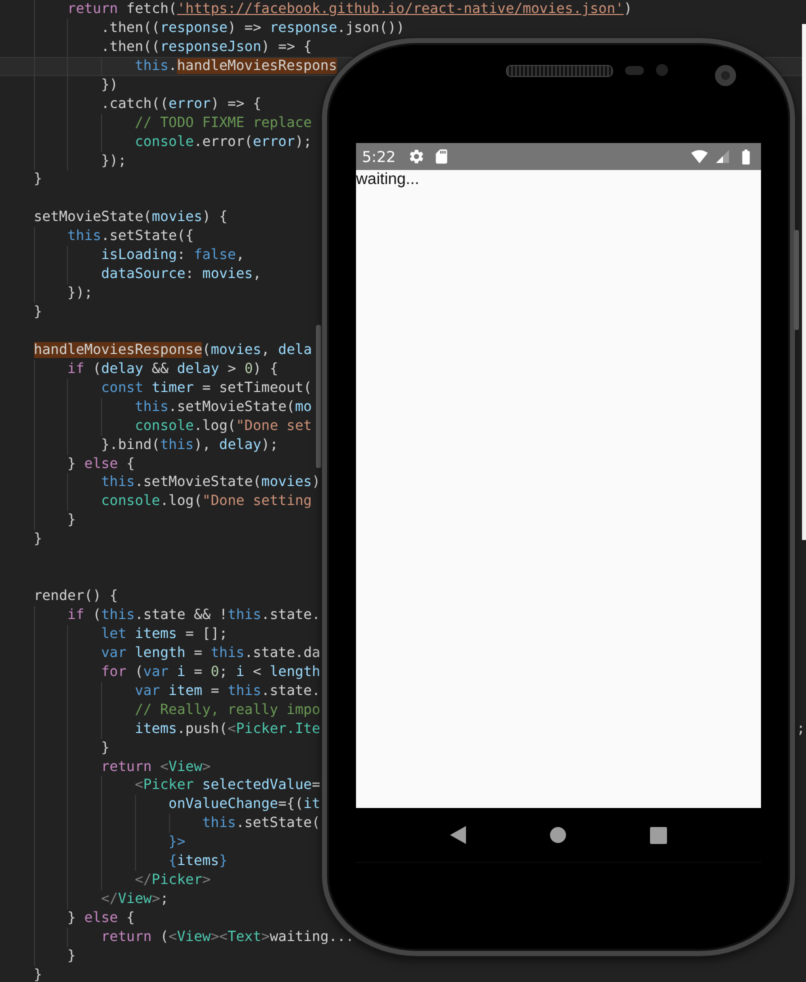  What do you see at coordinates (634, 70) in the screenshot?
I see `sensor-icon` at bounding box center [634, 70].